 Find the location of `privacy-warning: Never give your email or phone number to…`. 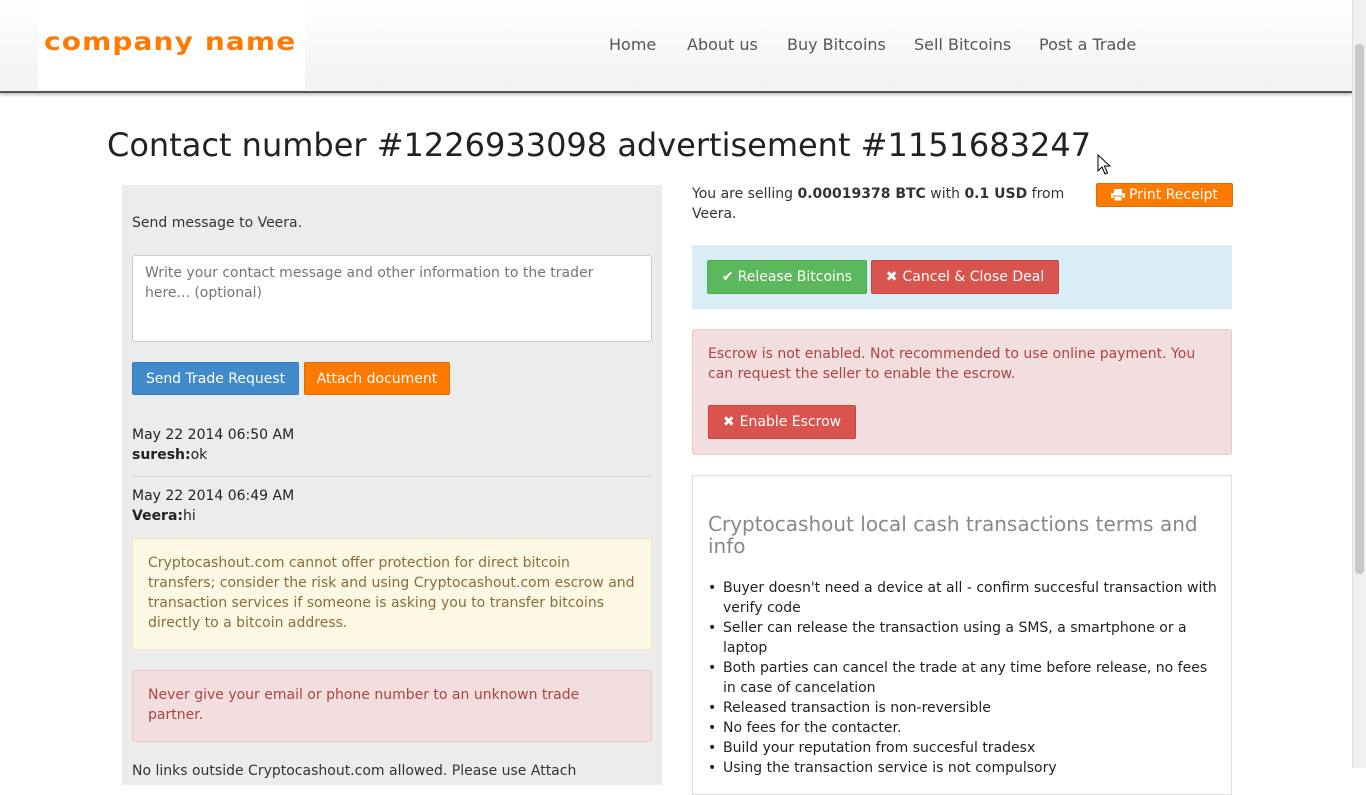

privacy-warning: Never give your email or phone number to… is located at coordinates (392, 706).